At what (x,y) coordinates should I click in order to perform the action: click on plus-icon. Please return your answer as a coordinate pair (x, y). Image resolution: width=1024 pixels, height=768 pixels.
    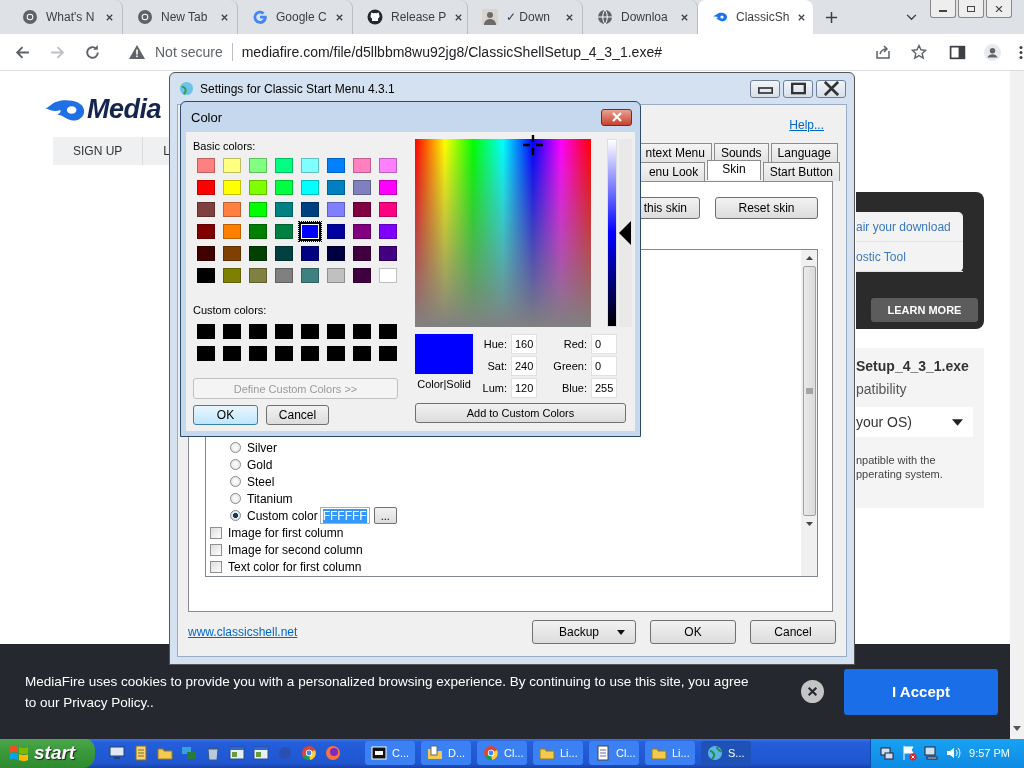
    Looking at the image, I should click on (831, 17).